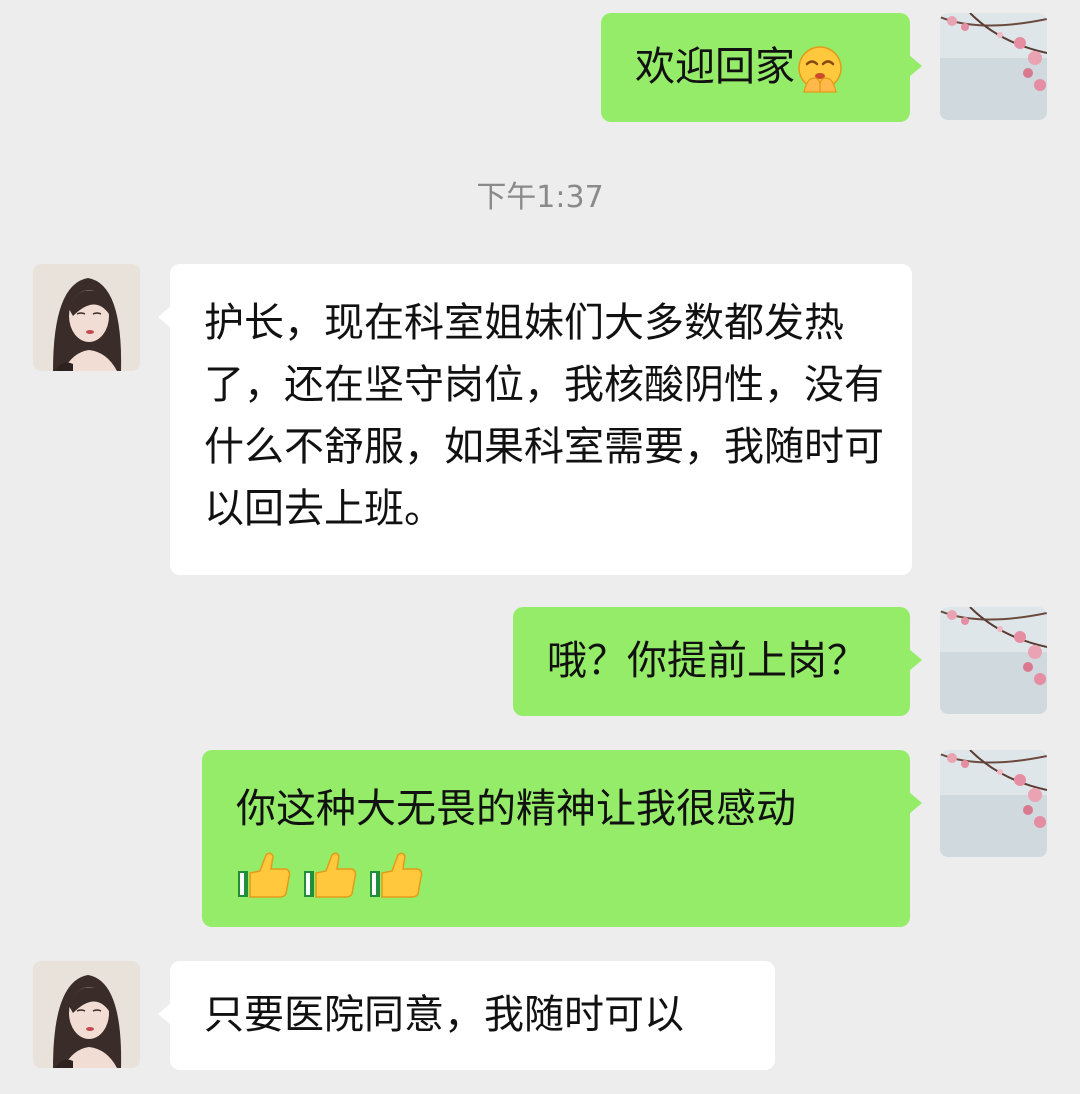 This screenshot has height=1094, width=1080. I want to click on timestamp: 下午1:37, so click(540, 197).